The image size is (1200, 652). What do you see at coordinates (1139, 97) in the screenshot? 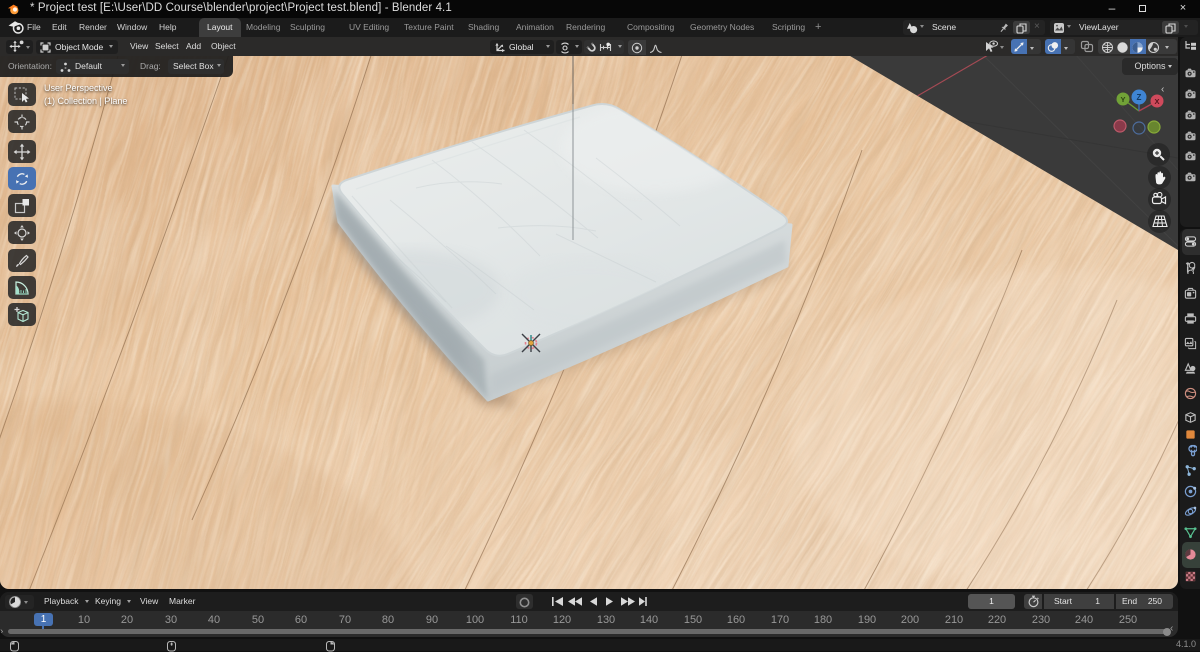
I see `svg-text: Z` at bounding box center [1139, 97].